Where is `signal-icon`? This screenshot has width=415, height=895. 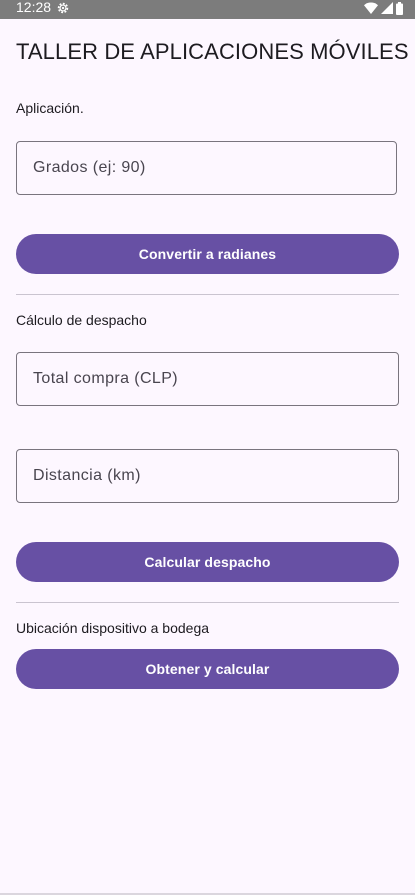
signal-icon is located at coordinates (387, 8).